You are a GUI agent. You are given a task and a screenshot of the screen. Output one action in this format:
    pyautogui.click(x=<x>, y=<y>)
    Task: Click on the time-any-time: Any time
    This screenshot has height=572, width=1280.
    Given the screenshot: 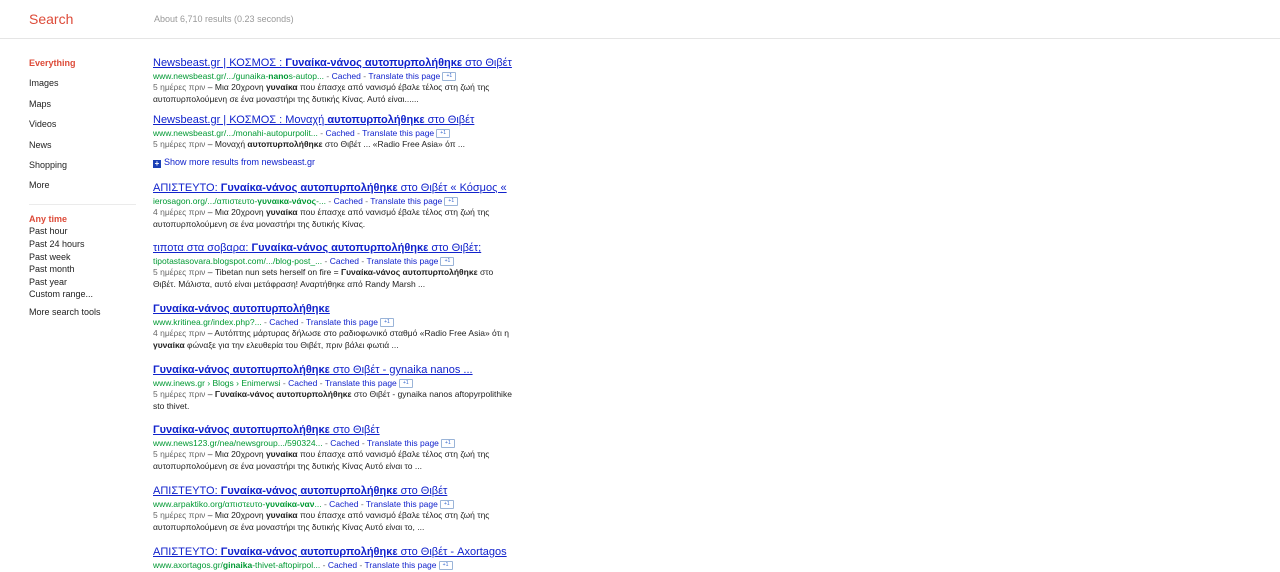 What is the action you would take?
    pyautogui.click(x=84, y=219)
    